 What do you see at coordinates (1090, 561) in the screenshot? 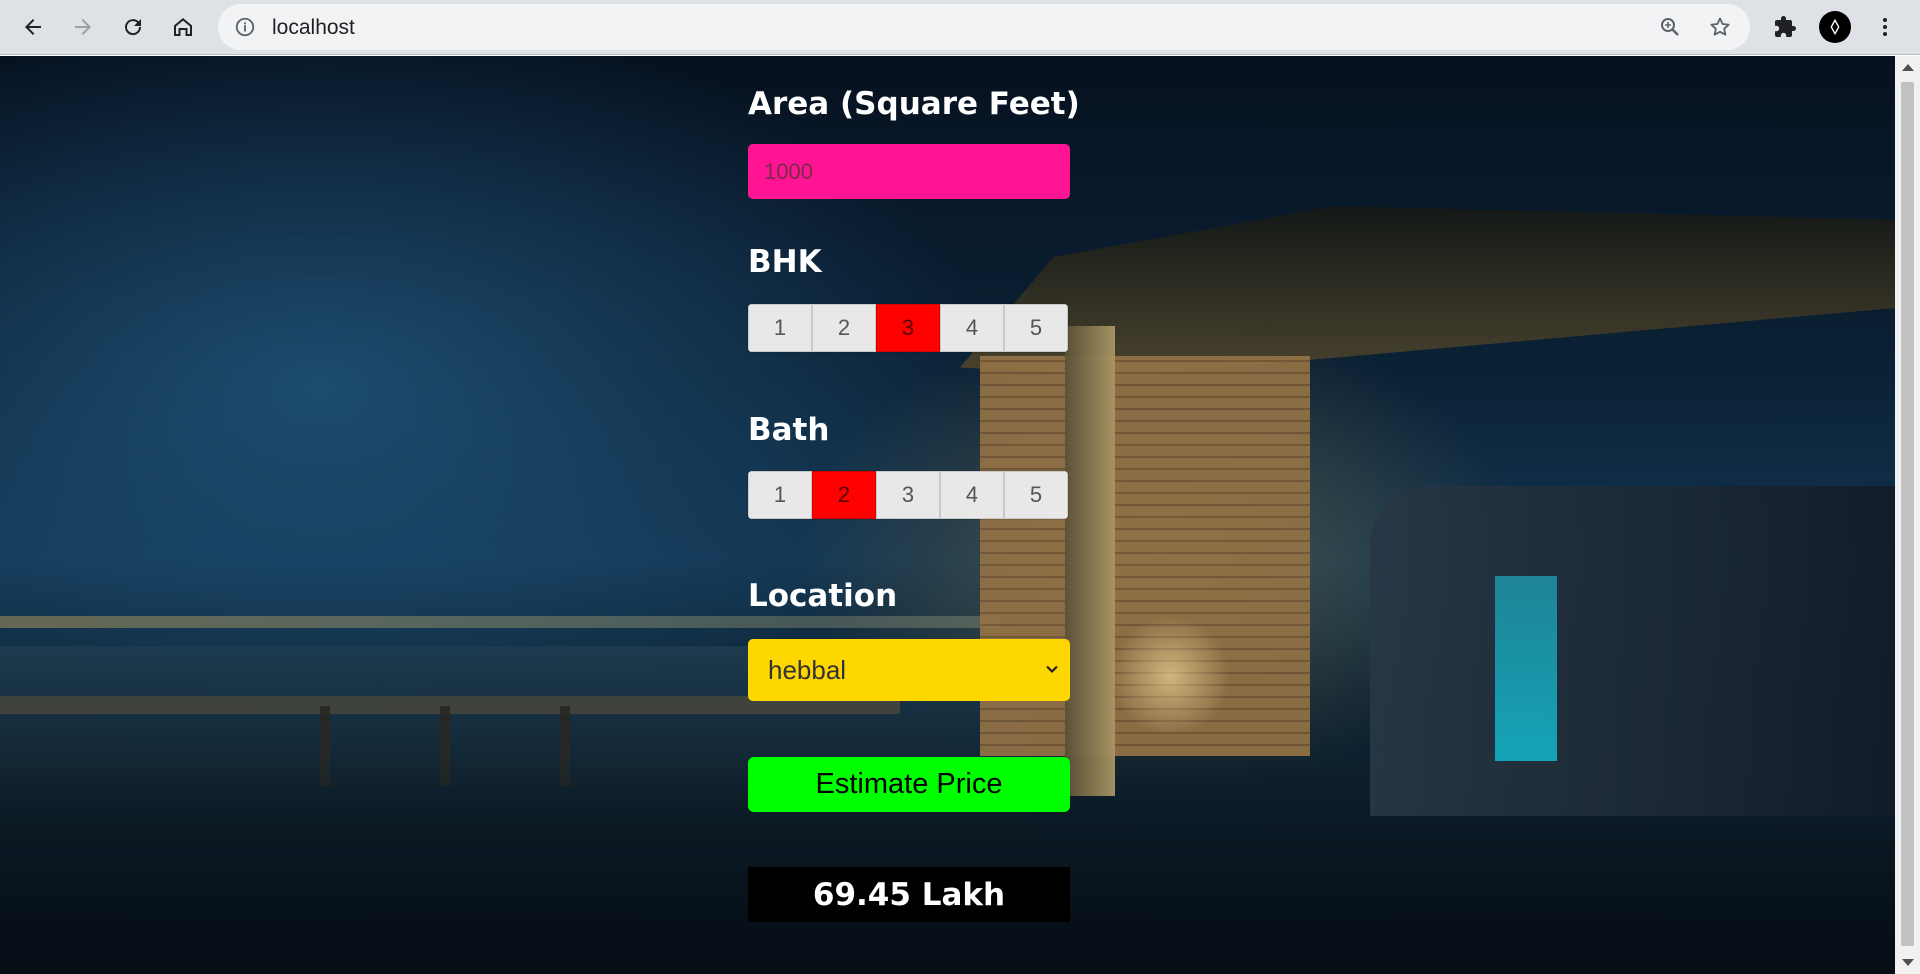
I see `background-column` at bounding box center [1090, 561].